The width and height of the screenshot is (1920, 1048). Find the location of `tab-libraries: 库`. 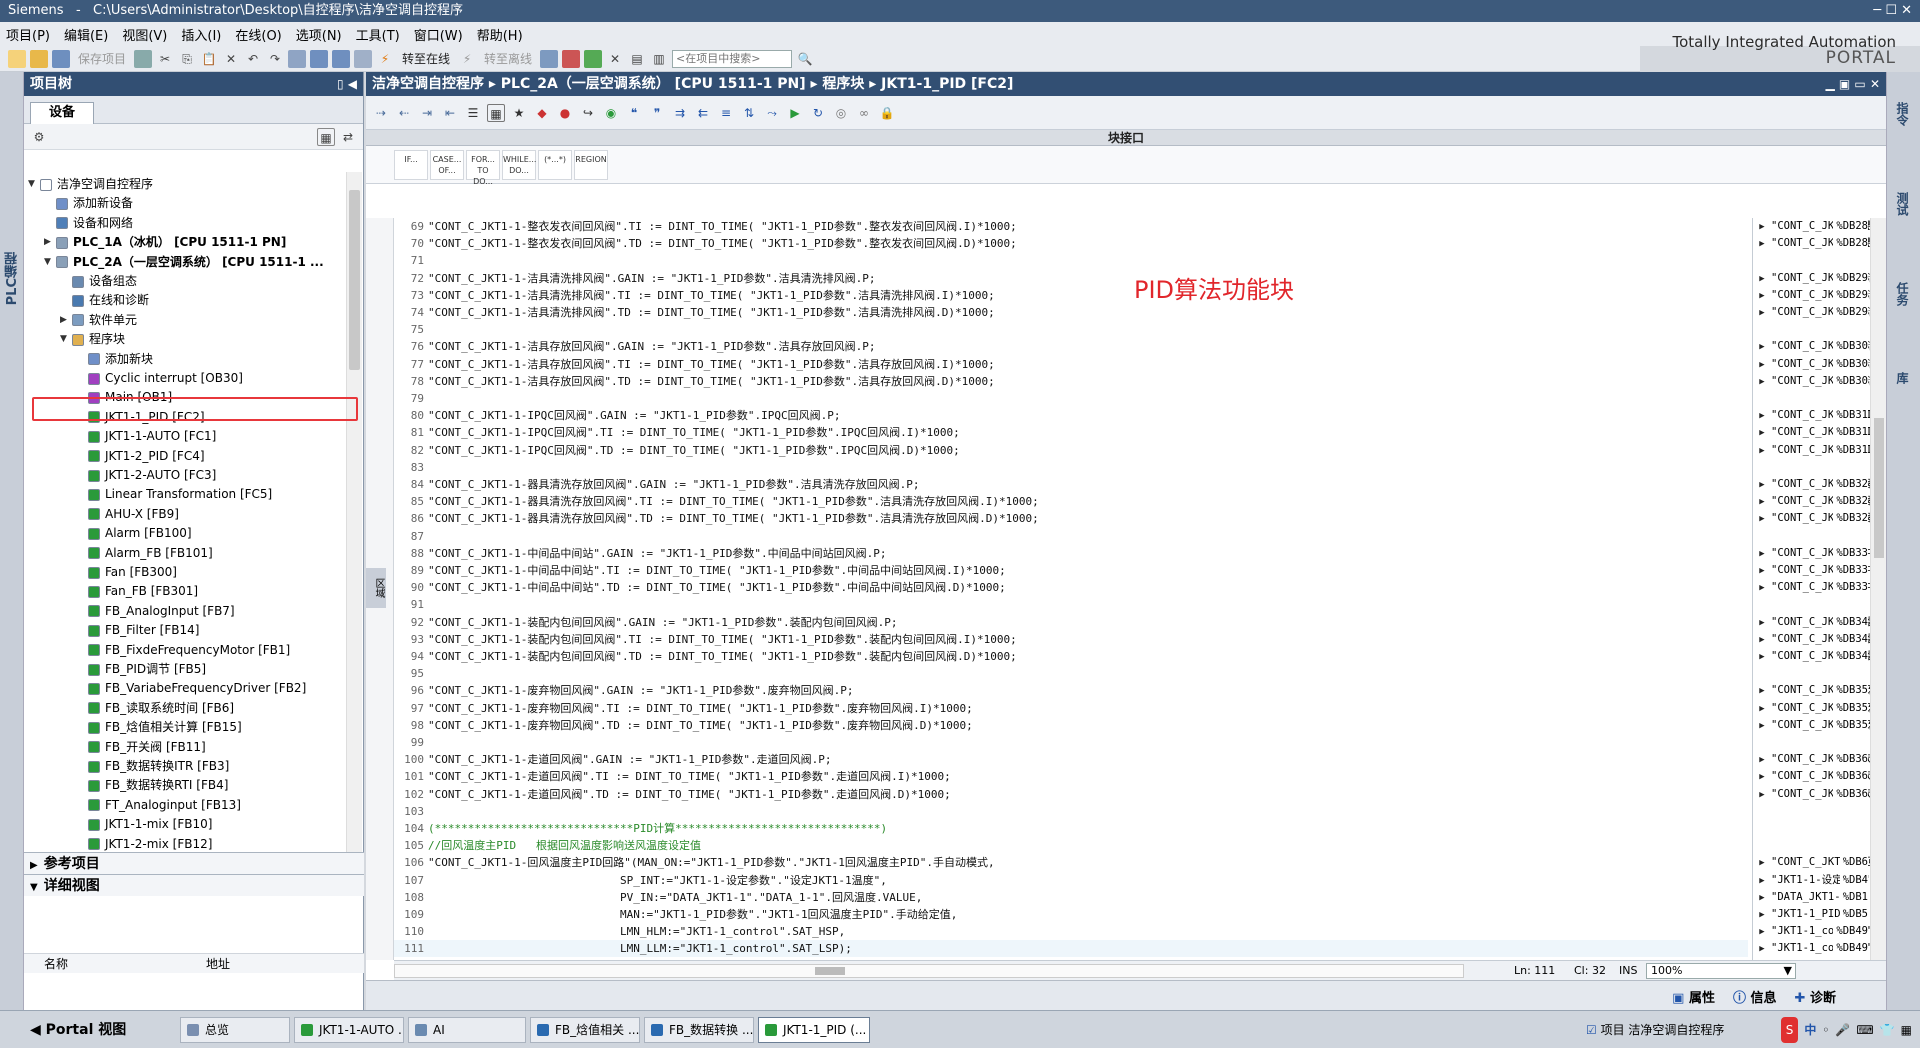

tab-libraries: 库 is located at coordinates (1902, 378).